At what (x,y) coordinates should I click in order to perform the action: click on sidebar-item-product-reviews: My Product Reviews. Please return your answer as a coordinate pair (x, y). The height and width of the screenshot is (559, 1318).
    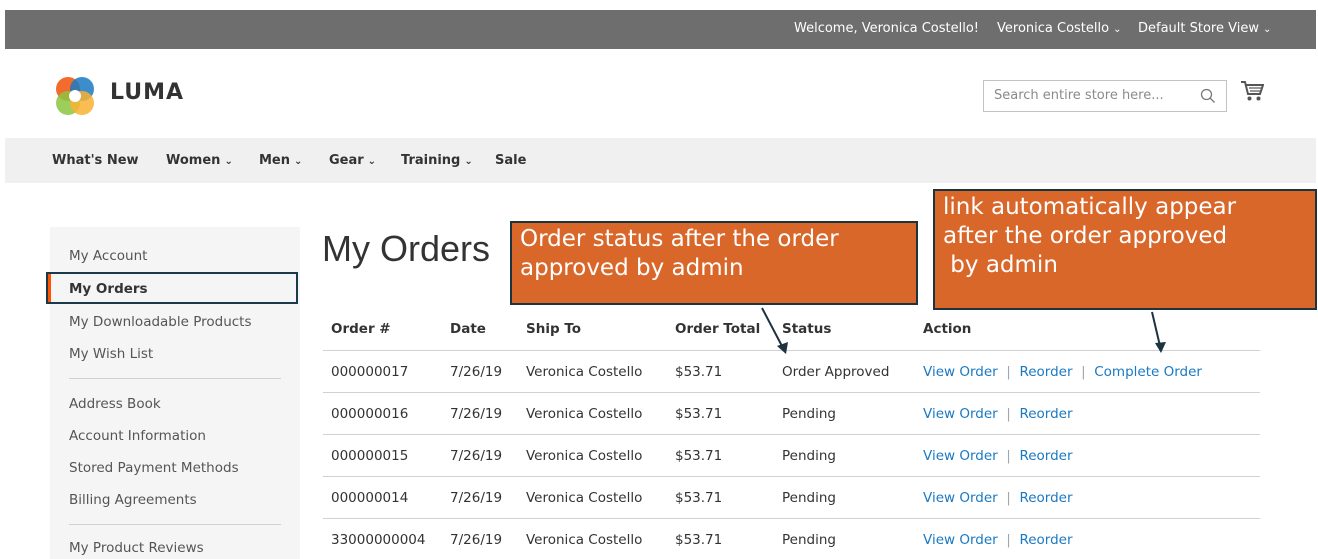
    Looking at the image, I should click on (136, 548).